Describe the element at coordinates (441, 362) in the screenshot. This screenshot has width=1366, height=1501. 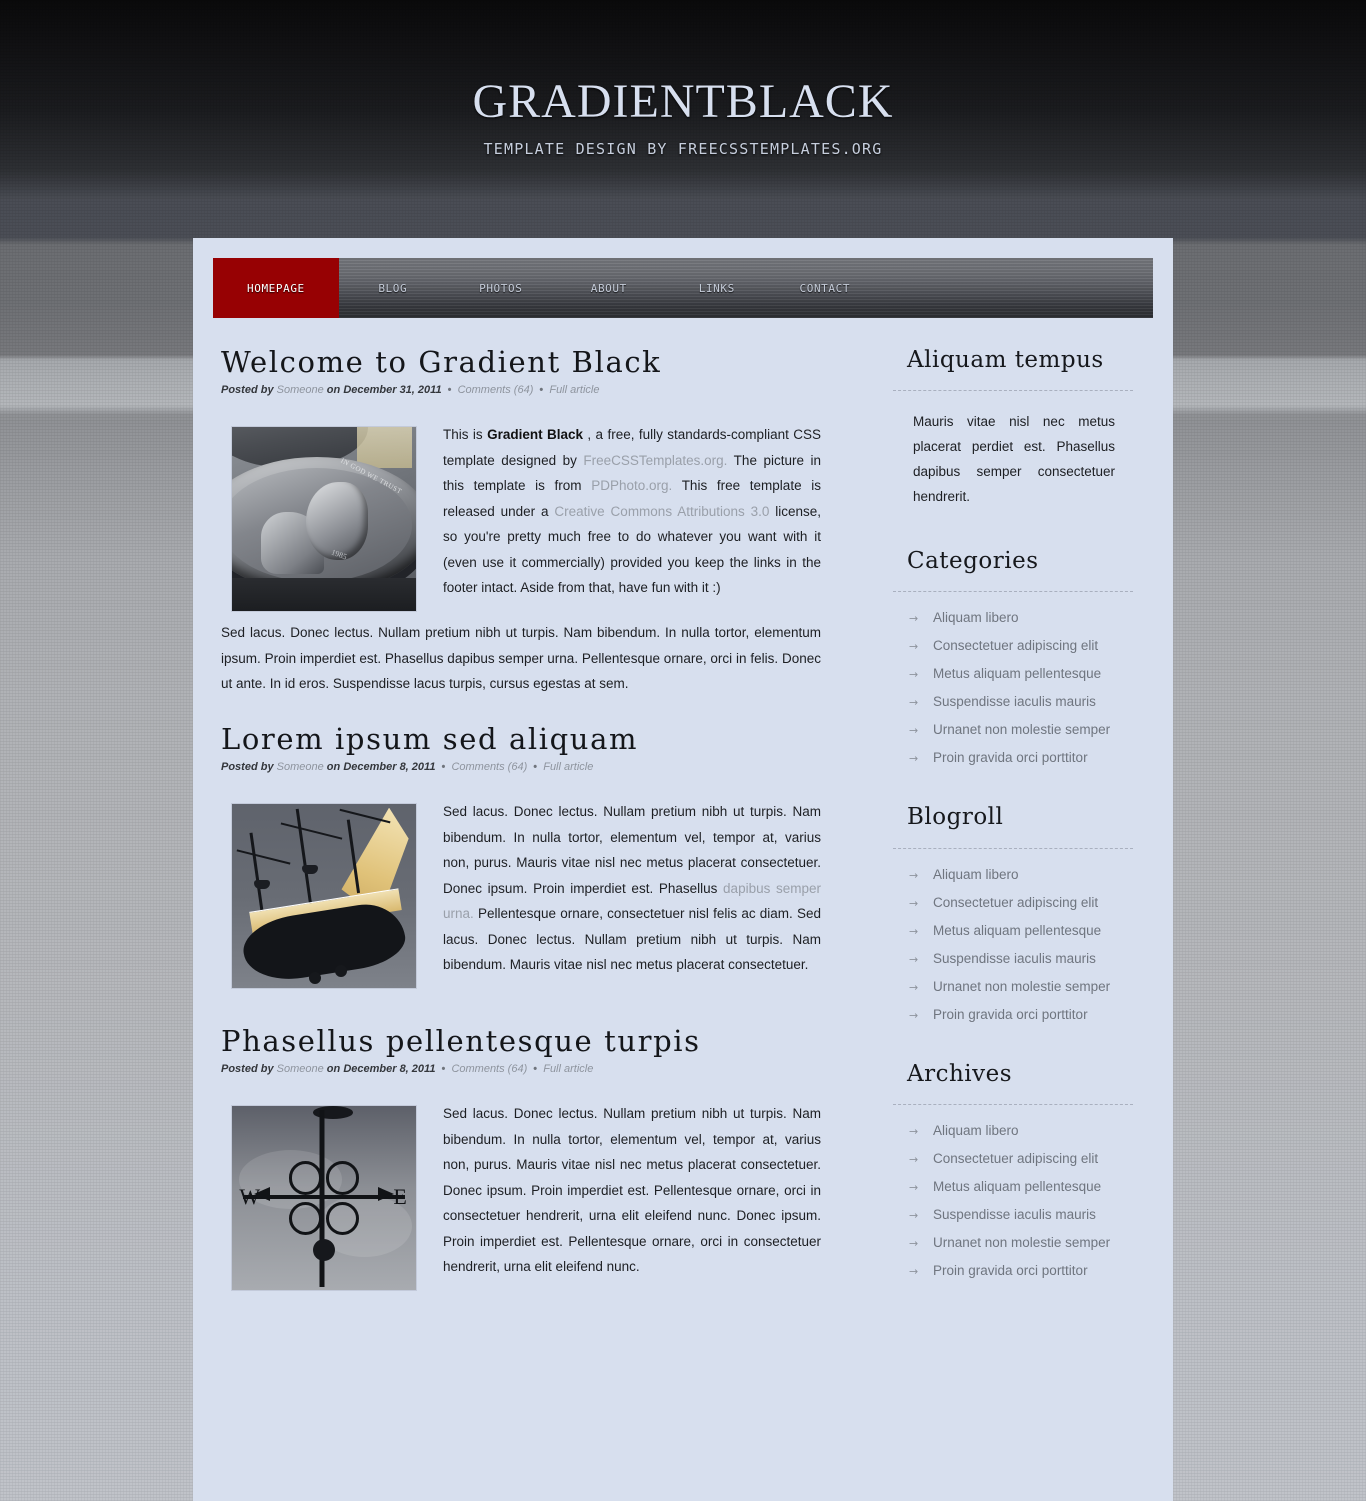
I see `post-title: Welcome to Gradient Black` at that location.